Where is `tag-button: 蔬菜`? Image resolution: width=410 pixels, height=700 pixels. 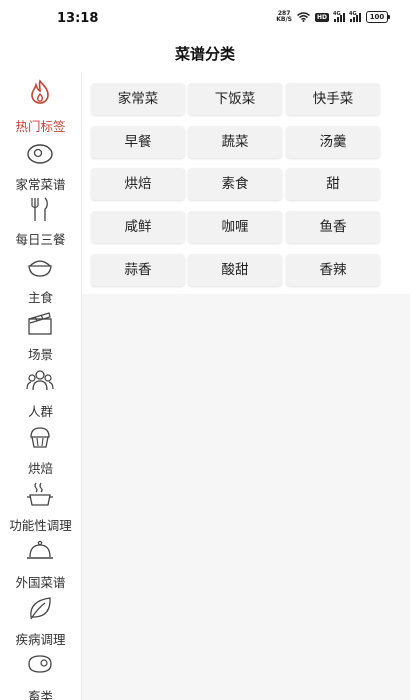 tag-button: 蔬菜 is located at coordinates (235, 142).